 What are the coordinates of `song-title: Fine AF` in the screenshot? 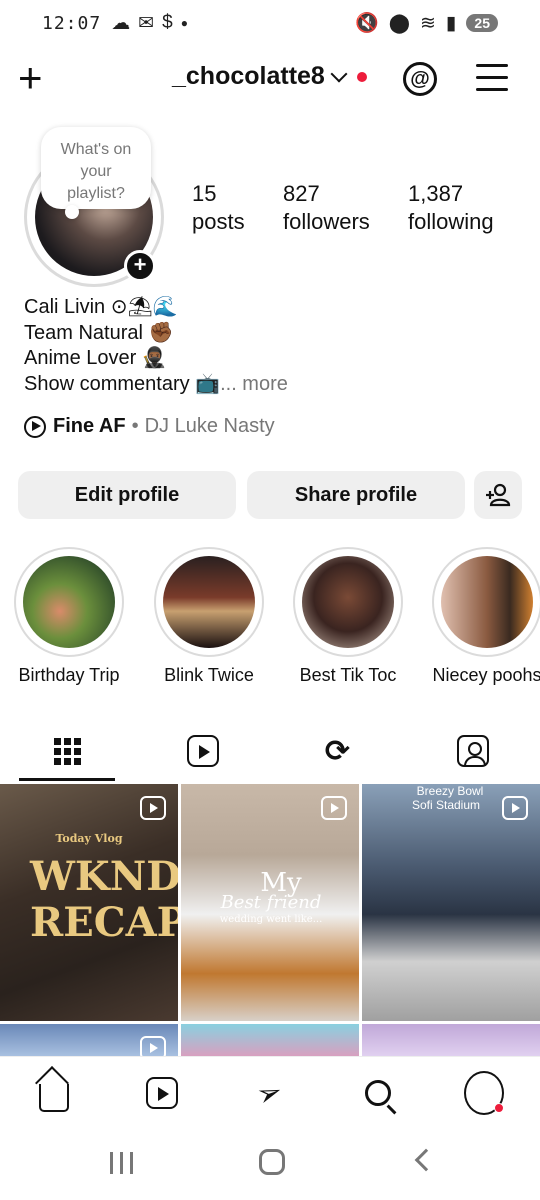 It's located at (89, 426).